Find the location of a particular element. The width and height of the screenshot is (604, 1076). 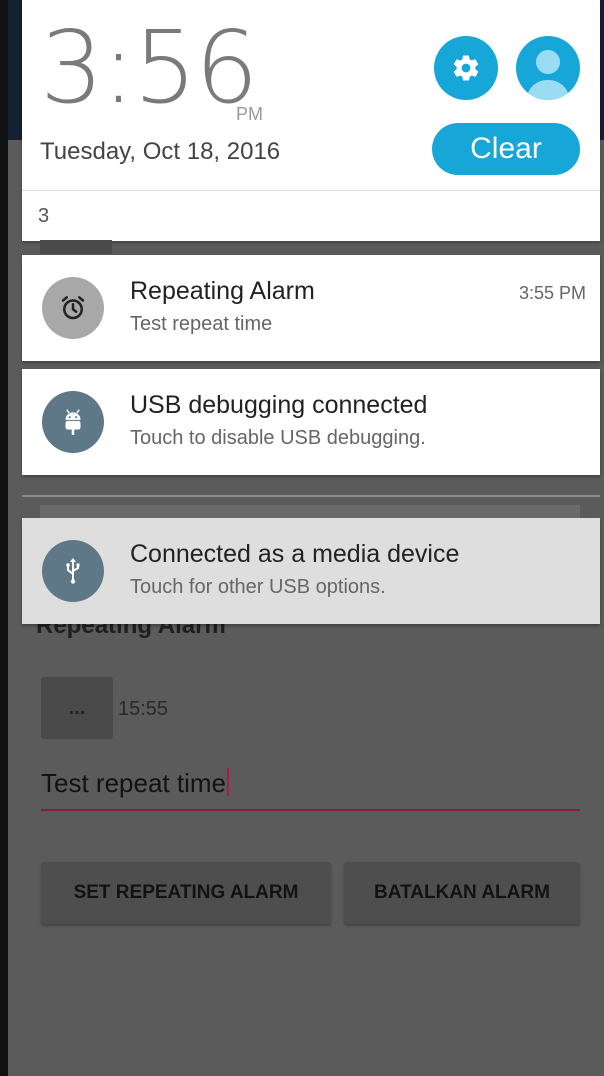

clock-time: 3:56 is located at coordinates (149, 67).